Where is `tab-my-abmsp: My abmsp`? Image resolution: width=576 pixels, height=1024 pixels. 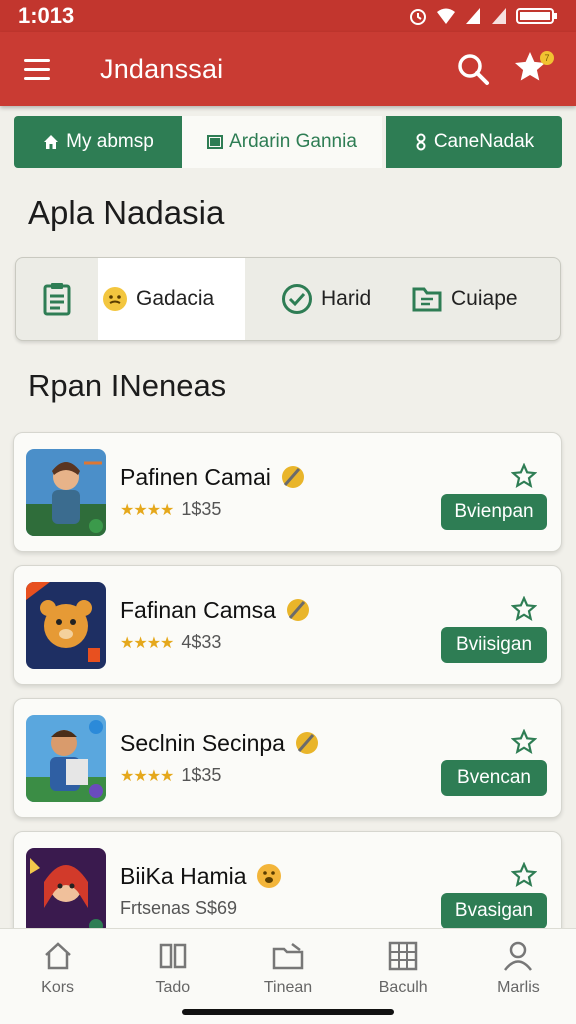 tab-my-abmsp: My abmsp is located at coordinates (98, 142).